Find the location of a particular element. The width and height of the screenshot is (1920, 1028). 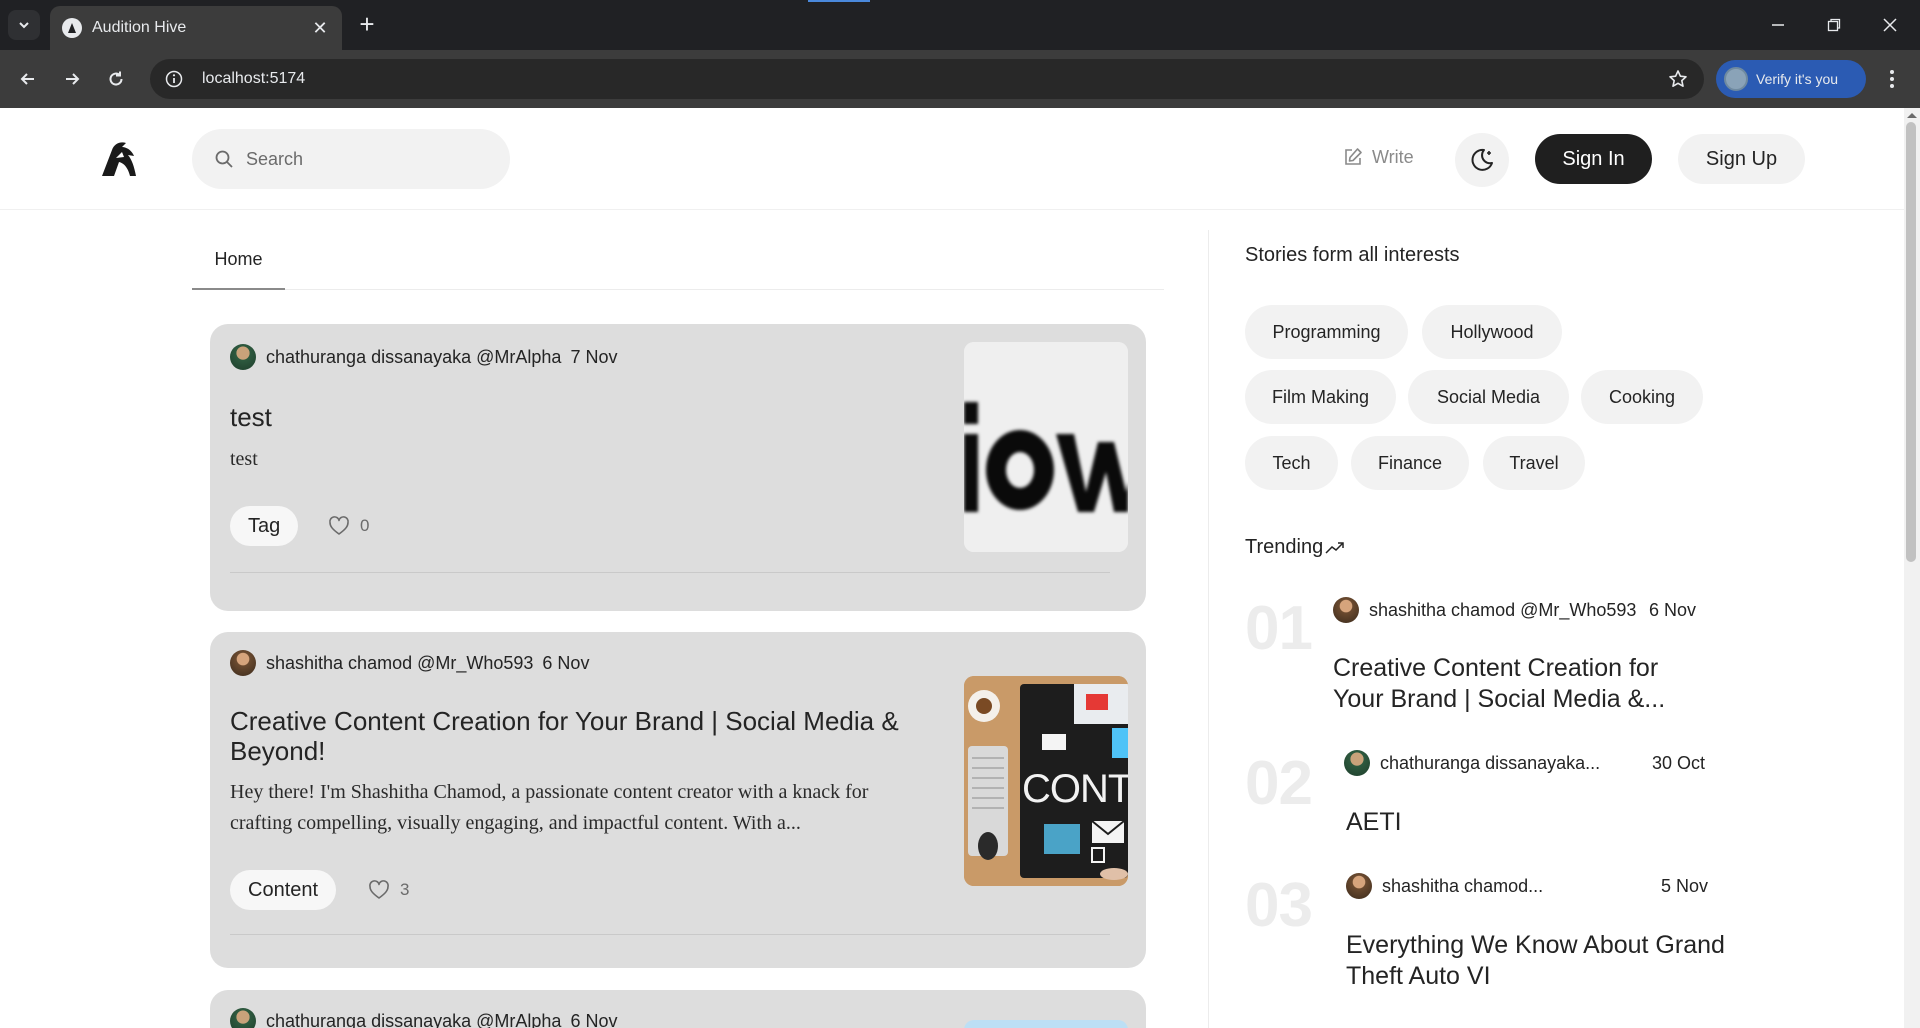

interest-chip-tech: Tech is located at coordinates (1291, 463).